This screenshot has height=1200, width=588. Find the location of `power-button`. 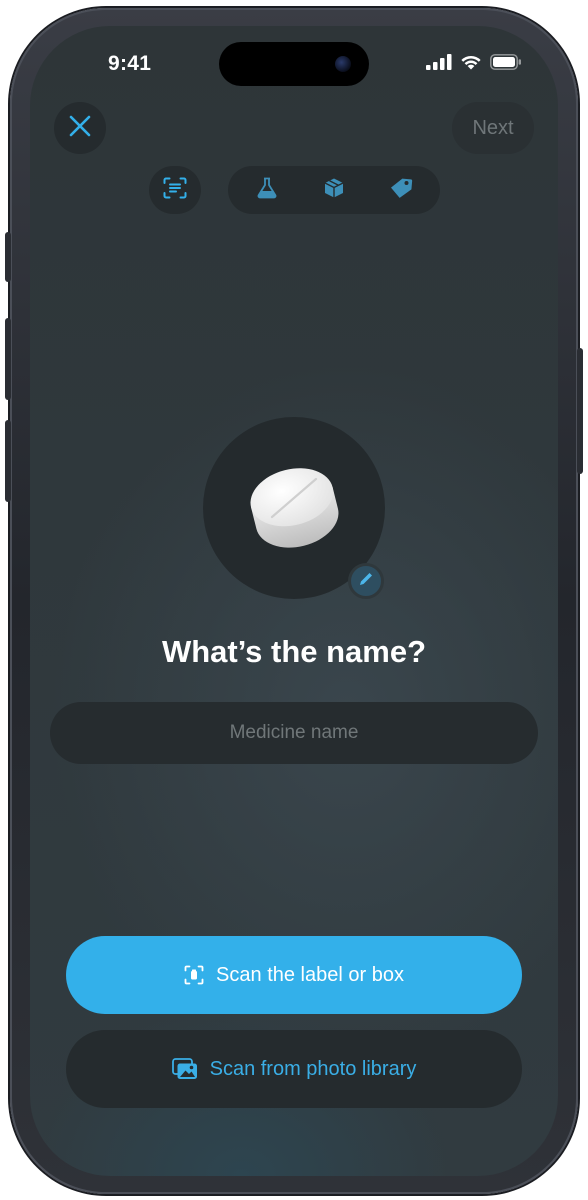

power-button is located at coordinates (580, 411).